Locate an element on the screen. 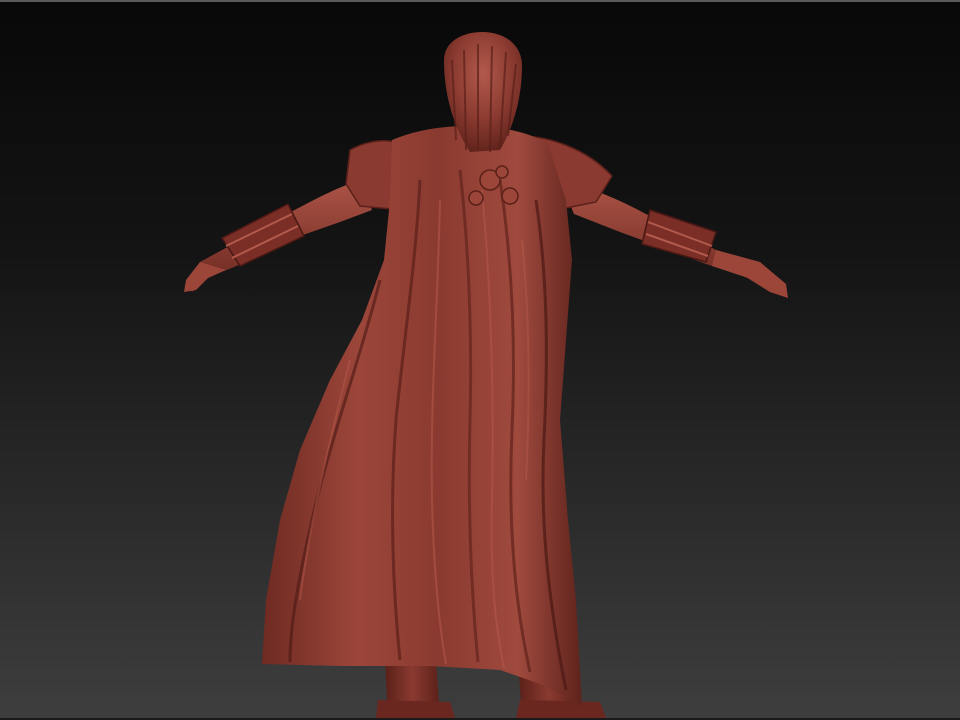  left-arm is located at coordinates (297, 216).